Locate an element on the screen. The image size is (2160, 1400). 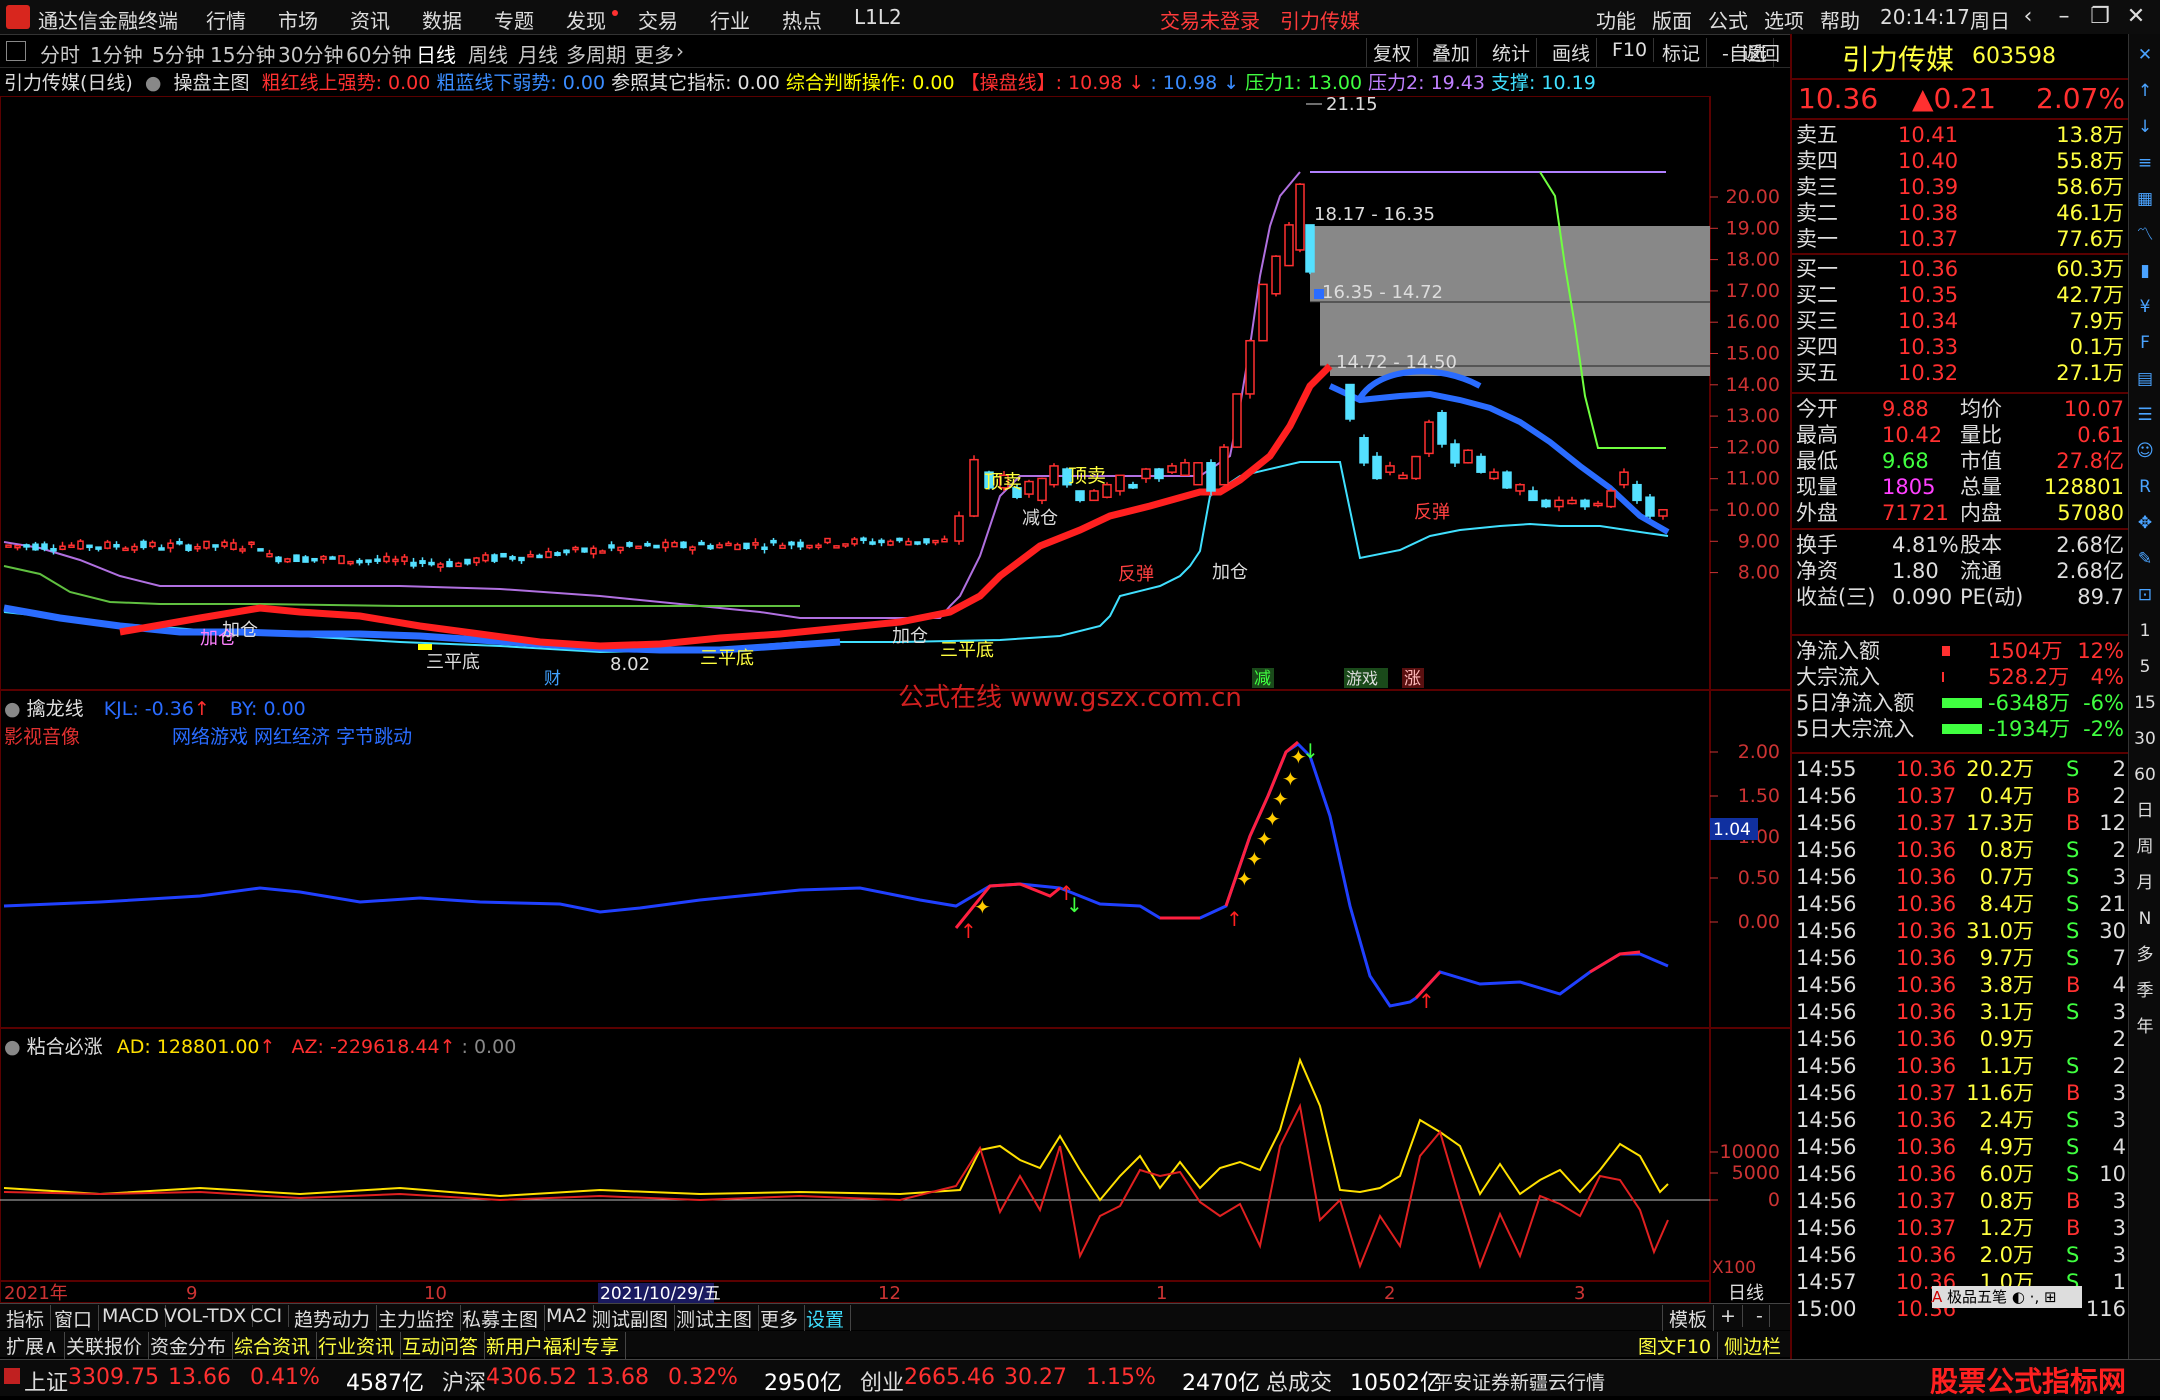
toolbar-adjust: 复权 is located at coordinates (1392, 52).